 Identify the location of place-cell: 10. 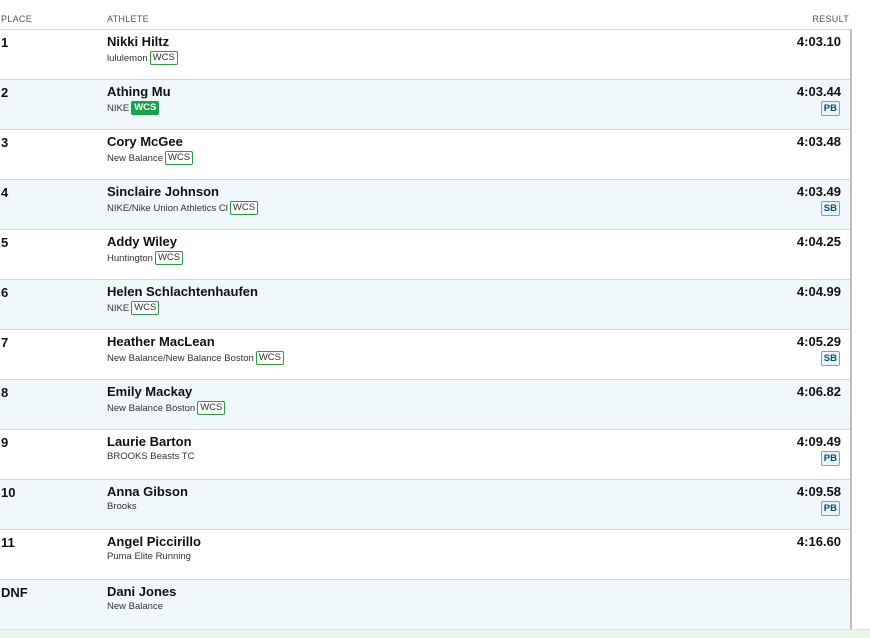
(8, 492).